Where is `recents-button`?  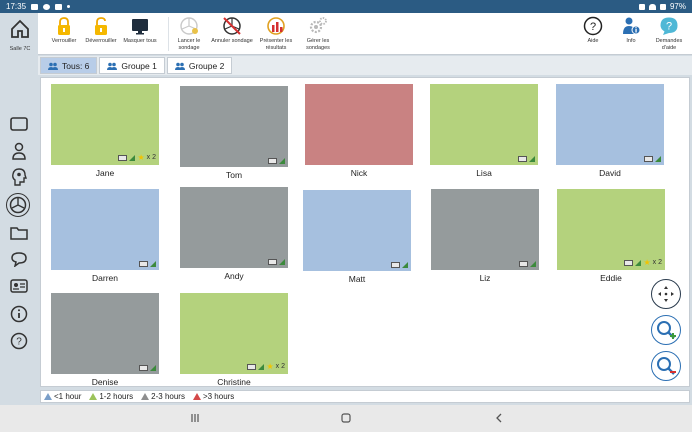
recents-button is located at coordinates (195, 419).